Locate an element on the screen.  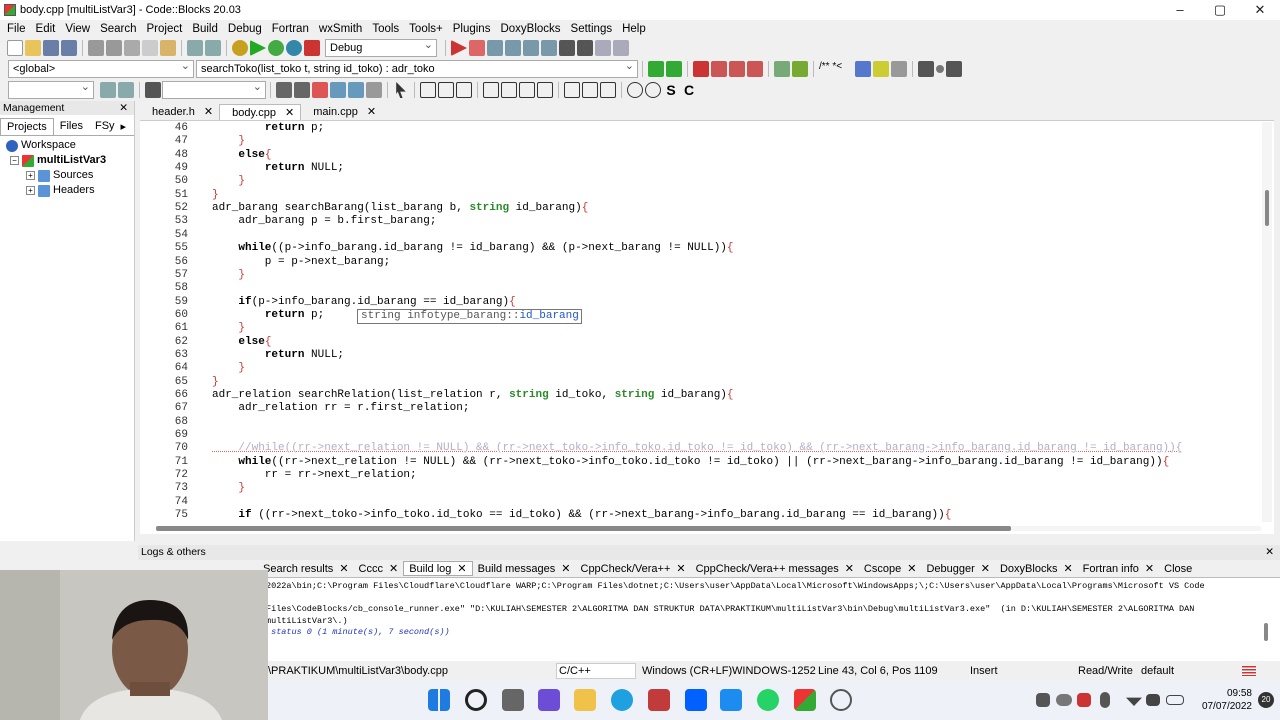
class-wizard-icon is located at coordinates (782, 69).